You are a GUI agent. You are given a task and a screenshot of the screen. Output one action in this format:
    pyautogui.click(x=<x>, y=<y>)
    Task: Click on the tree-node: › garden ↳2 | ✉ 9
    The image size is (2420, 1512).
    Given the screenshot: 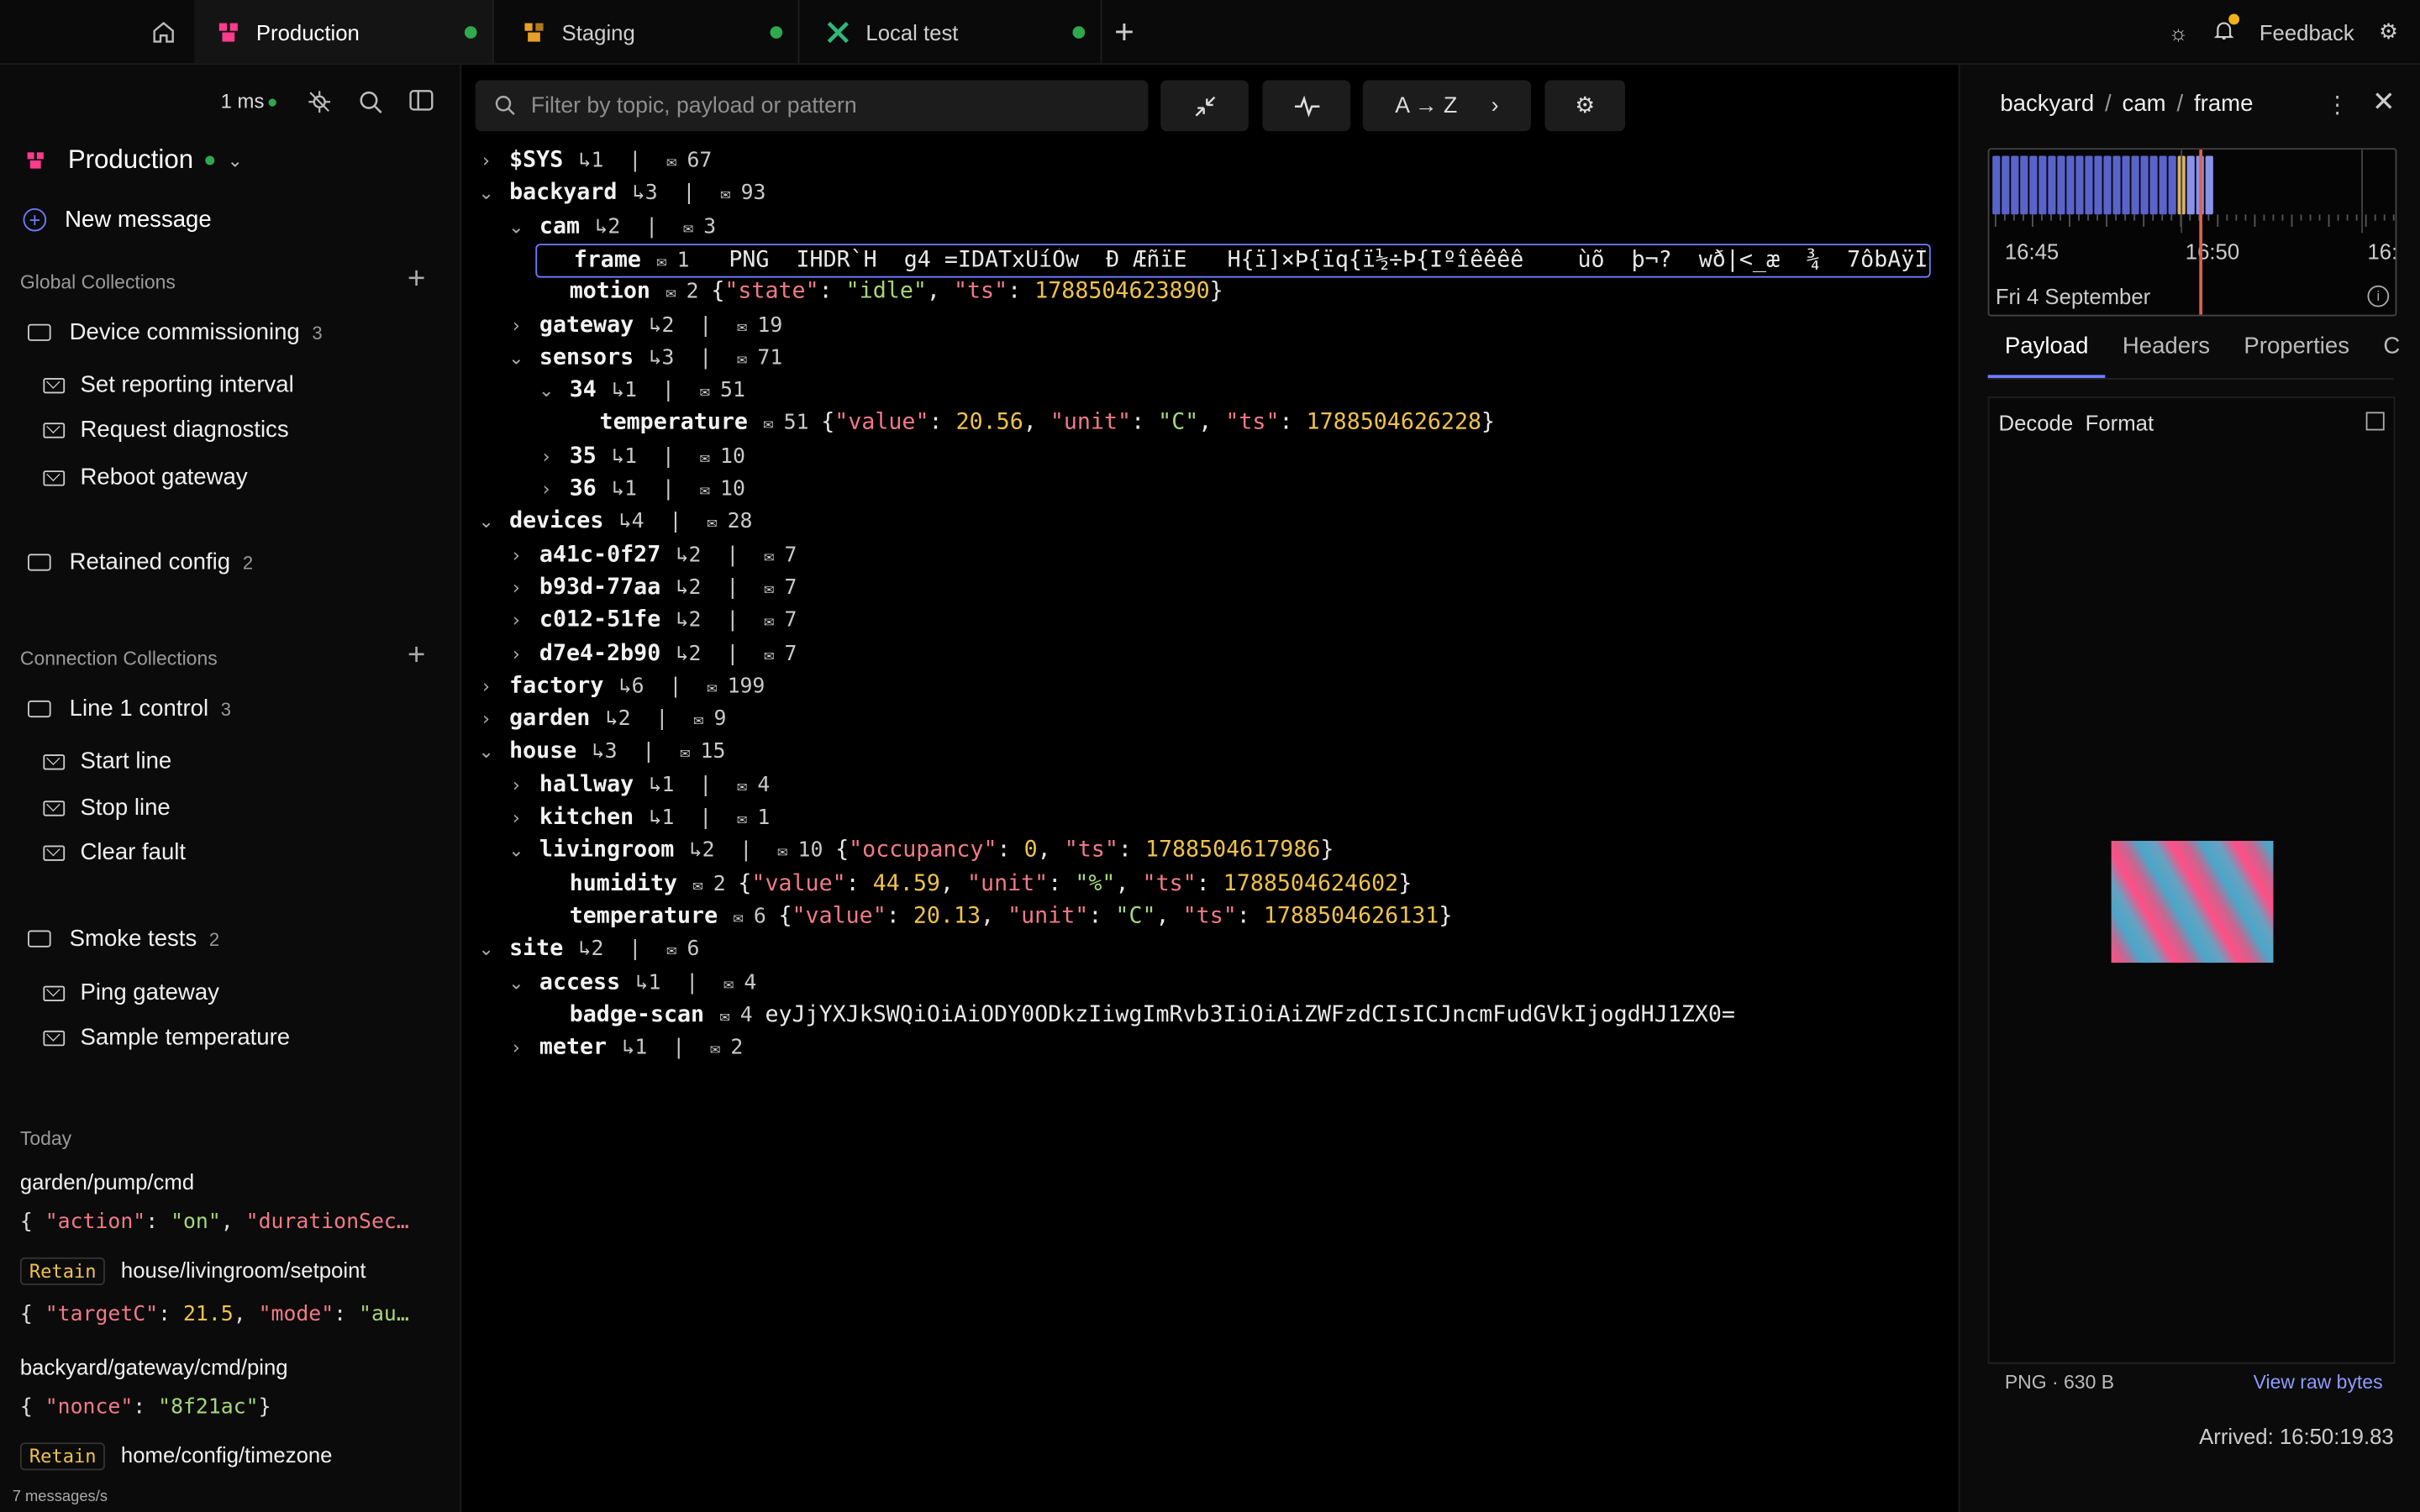 What is the action you would take?
    pyautogui.click(x=601, y=719)
    